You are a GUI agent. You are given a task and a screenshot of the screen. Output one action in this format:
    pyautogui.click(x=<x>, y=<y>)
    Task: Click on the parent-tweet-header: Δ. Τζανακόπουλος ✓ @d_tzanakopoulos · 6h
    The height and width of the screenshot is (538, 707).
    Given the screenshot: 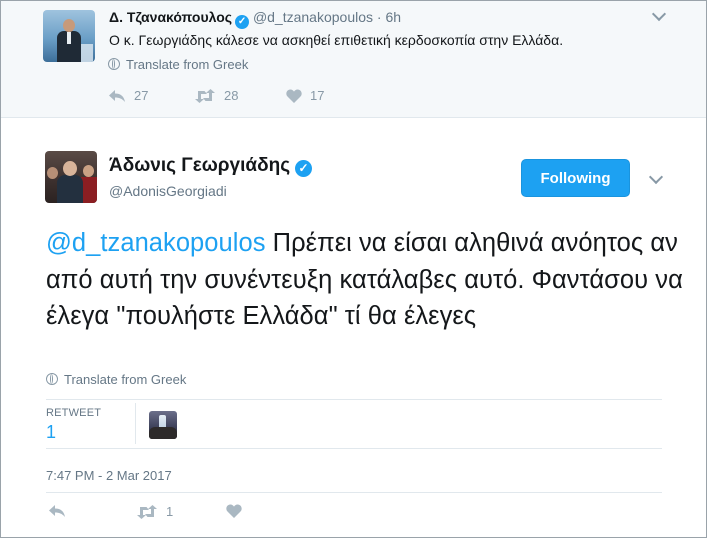 What is the action you would take?
    pyautogui.click(x=255, y=19)
    